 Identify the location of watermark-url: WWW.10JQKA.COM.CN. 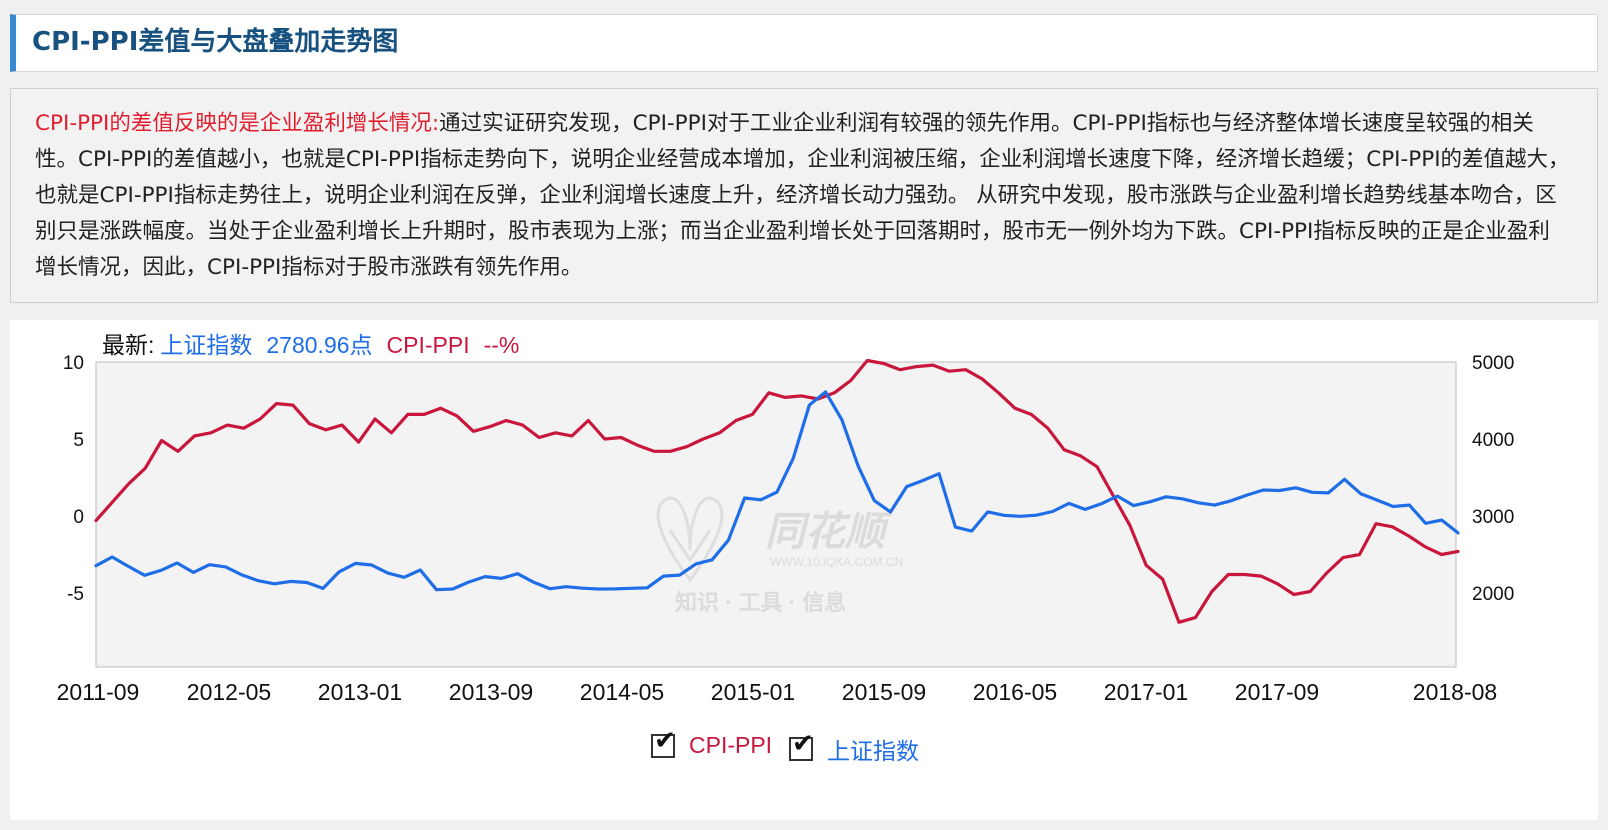
(836, 562).